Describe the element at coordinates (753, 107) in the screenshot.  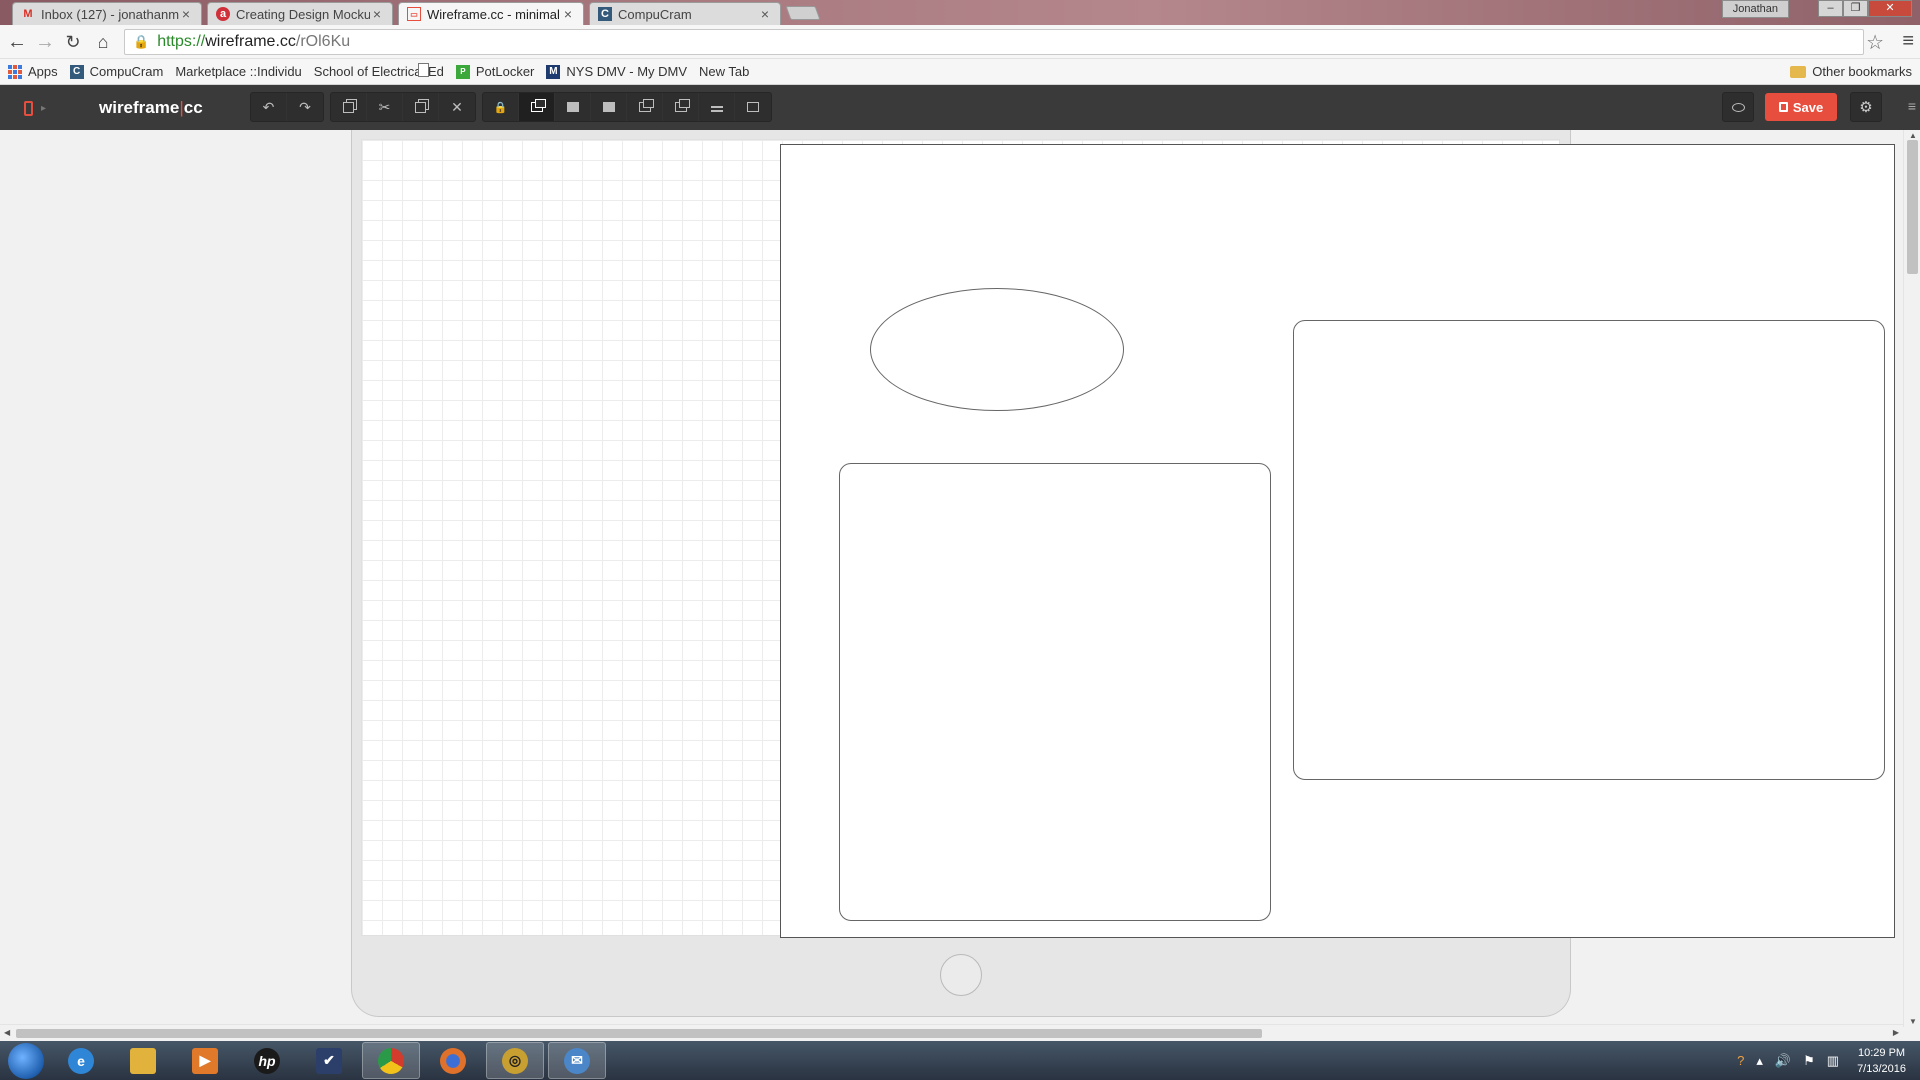
I see `frame-button` at that location.